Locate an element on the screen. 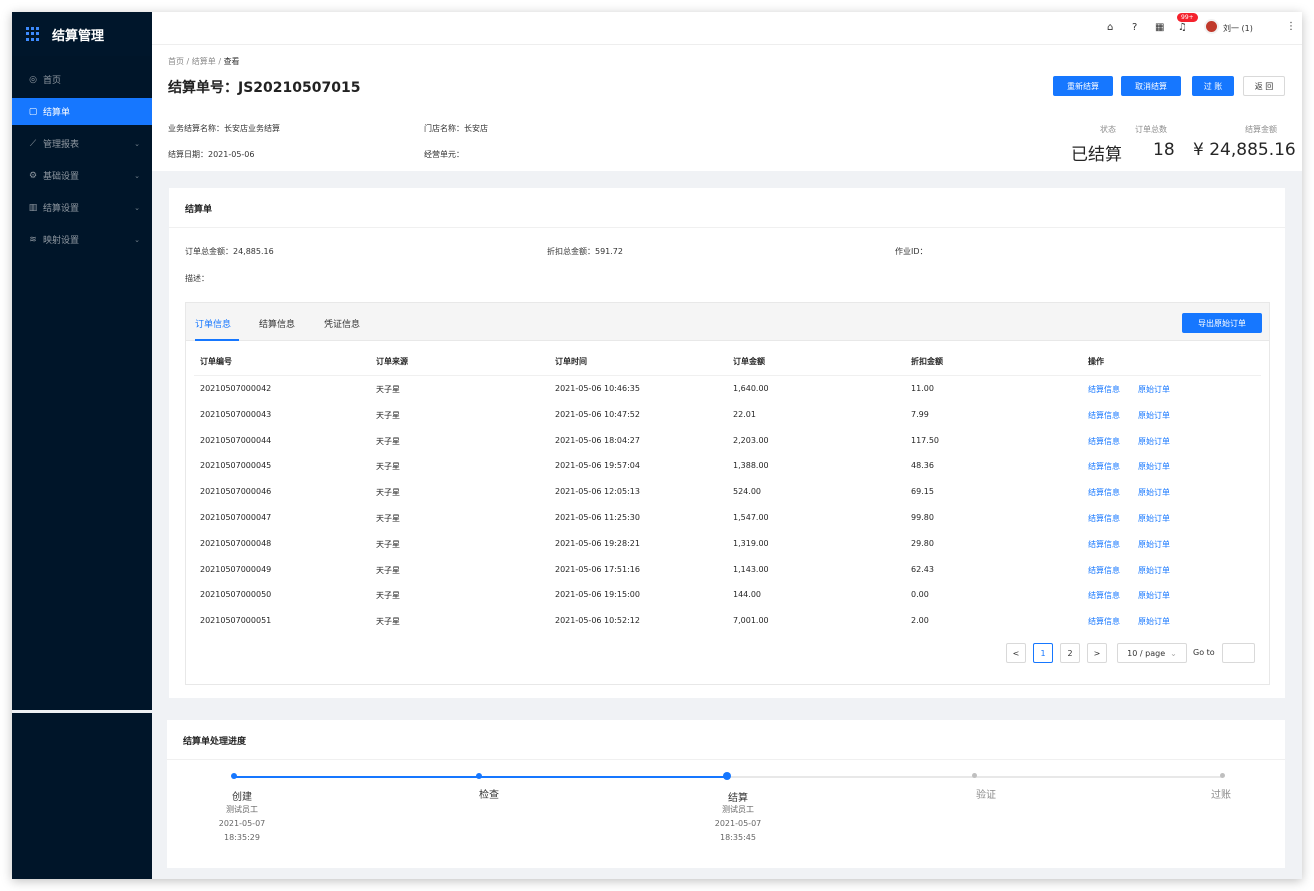  sidebar-item-label: 映射设置 is located at coordinates (61, 241).